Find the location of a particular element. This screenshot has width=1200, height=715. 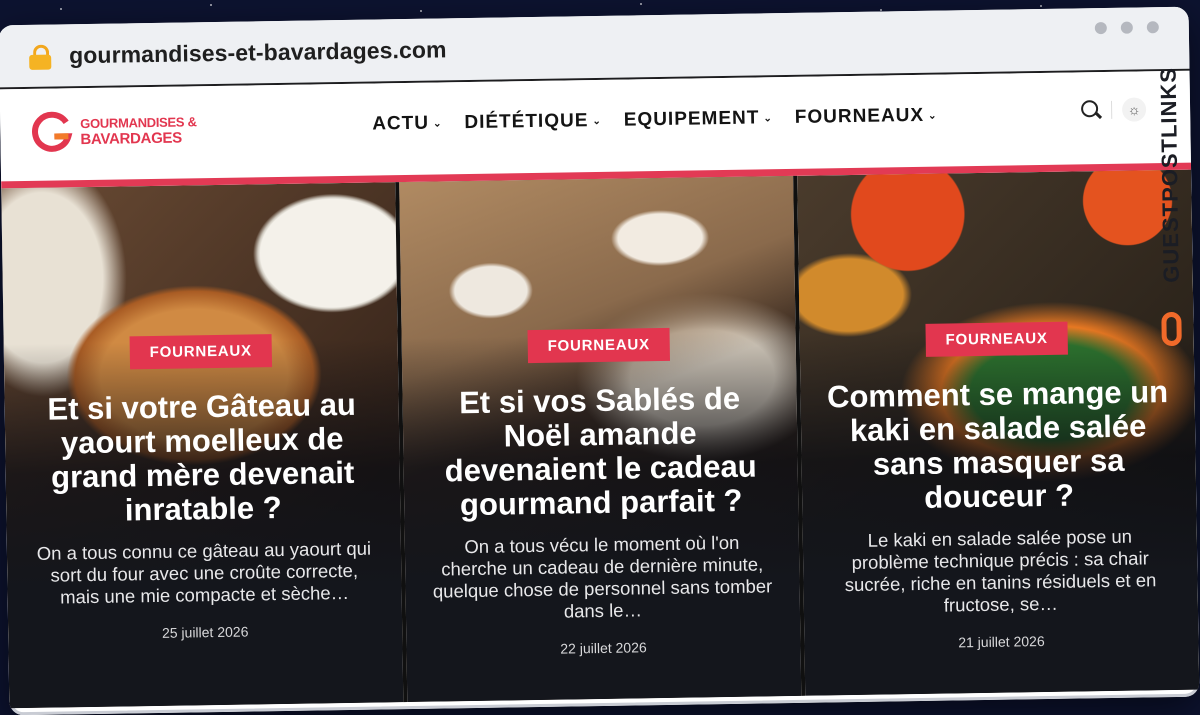

header-tools: ☼ is located at coordinates (1113, 109).